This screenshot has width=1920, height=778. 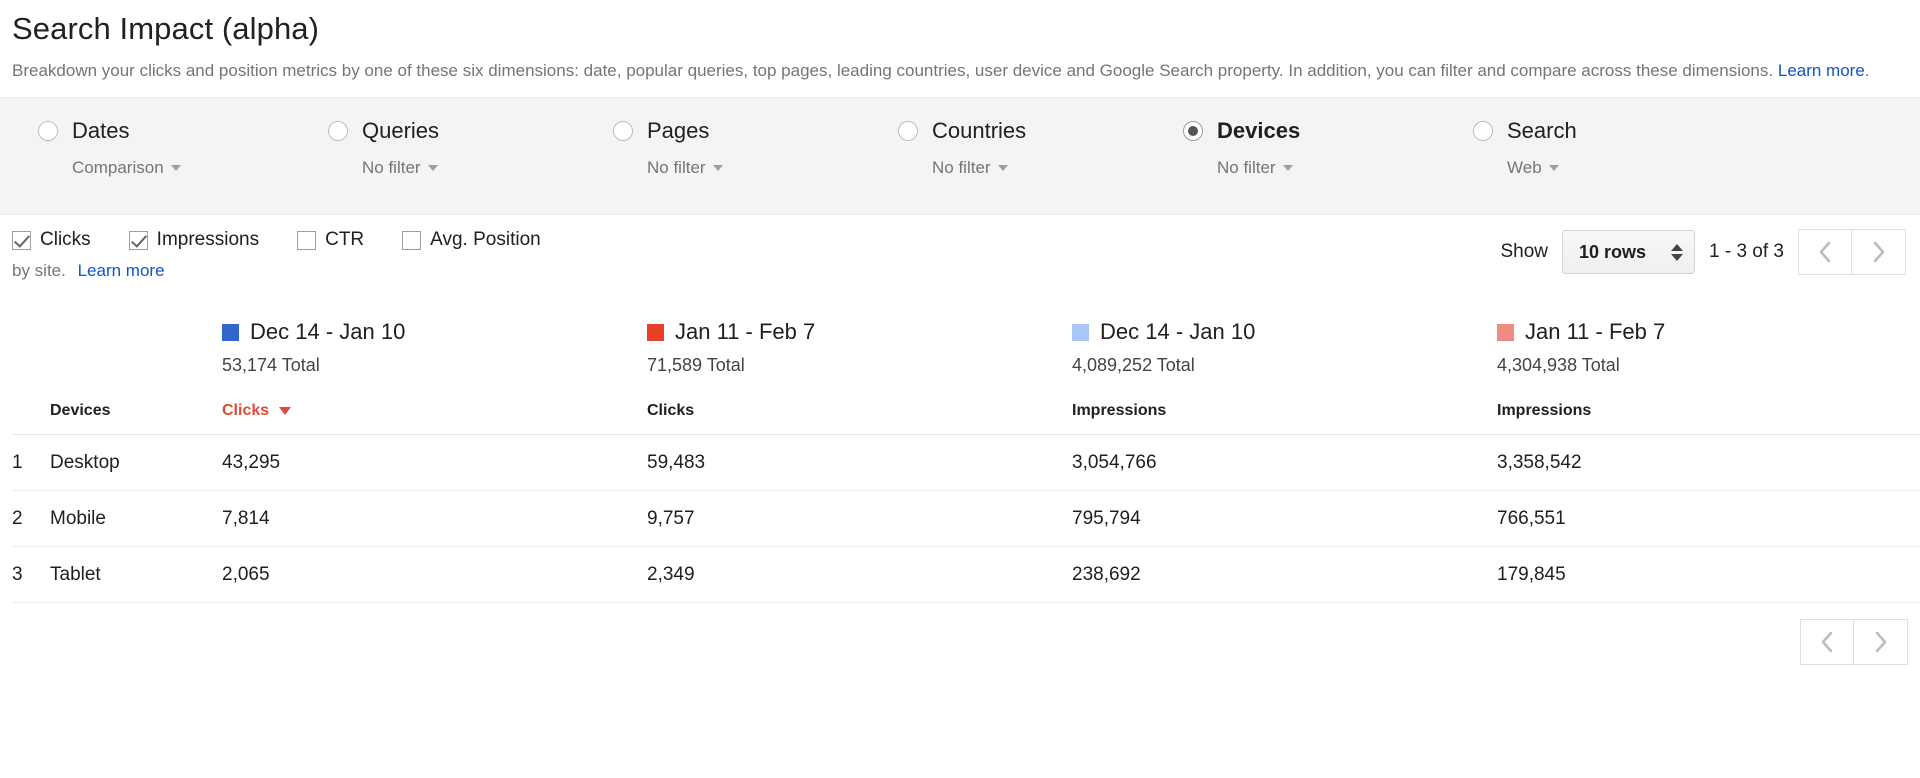 What do you see at coordinates (145, 149) in the screenshot?
I see `dimension-option-dates: Dates Comparison` at bounding box center [145, 149].